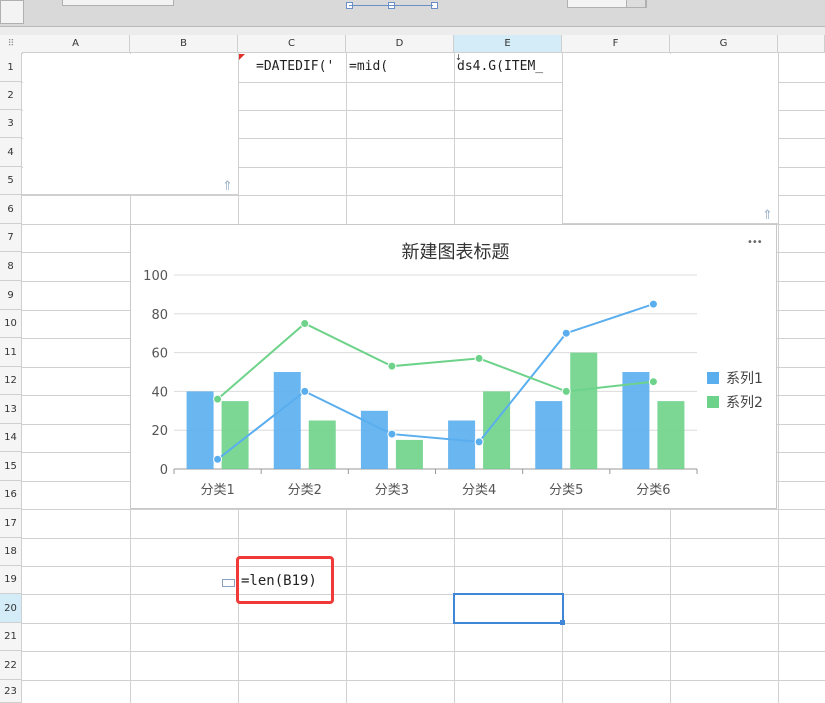 The image size is (825, 703). I want to click on row-header-19: 19, so click(11, 580).